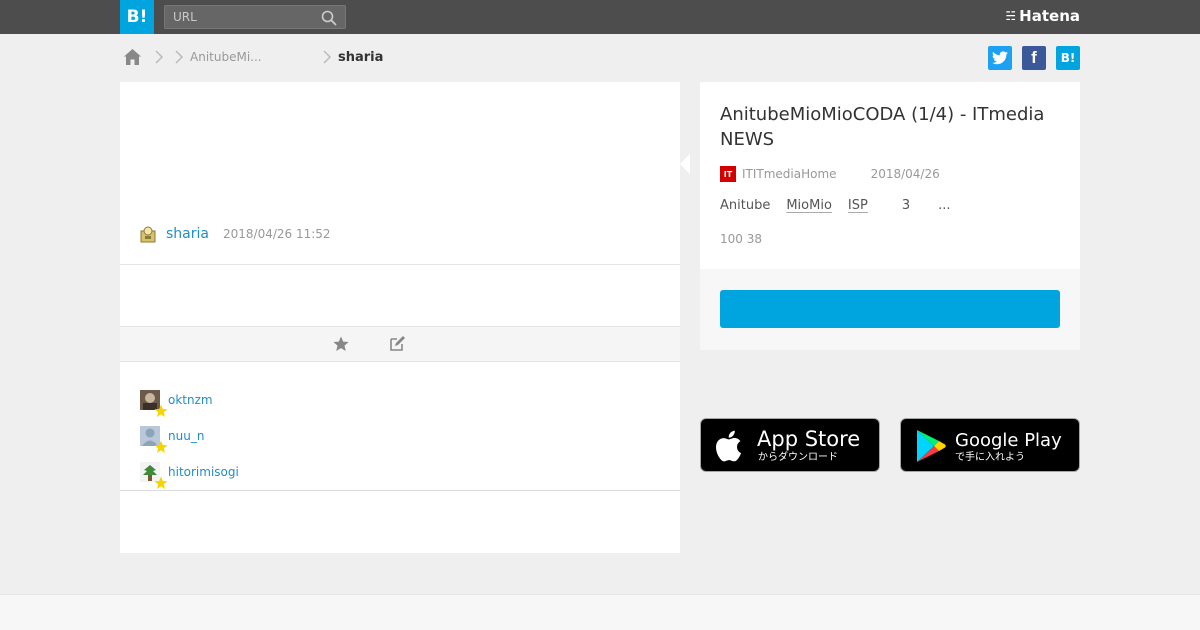 The image size is (1200, 630). Describe the element at coordinates (137, 17) in the screenshot. I see `hatena-bookmark-logo: B!` at that location.